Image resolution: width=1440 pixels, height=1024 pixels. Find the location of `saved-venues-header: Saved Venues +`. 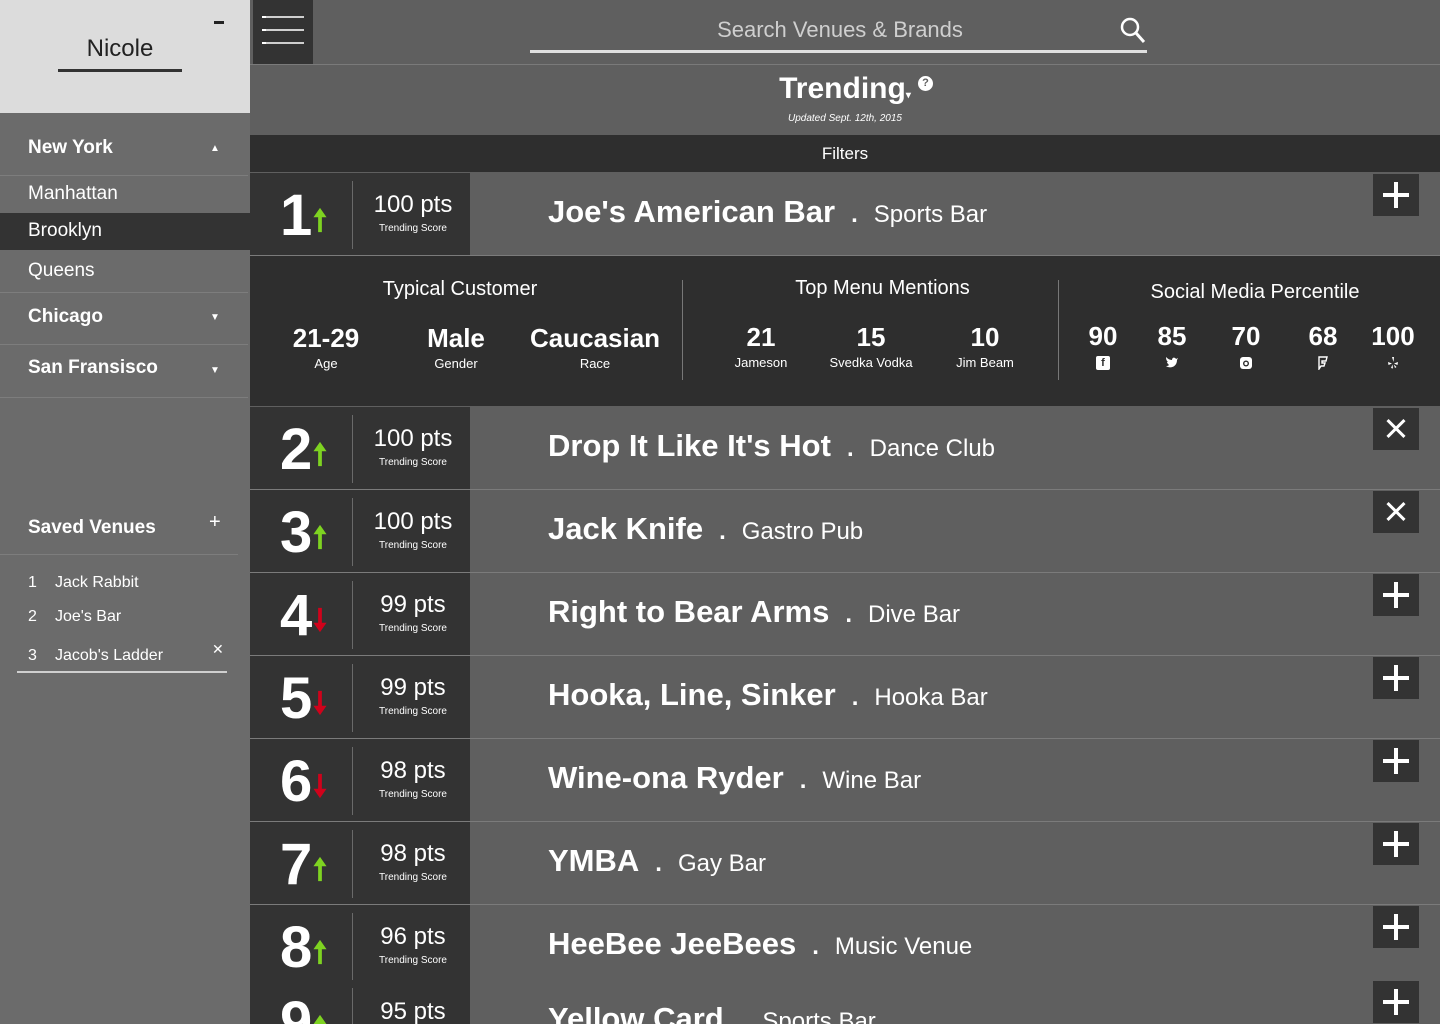

saved-venues-header: Saved Venues + is located at coordinates (119, 530).